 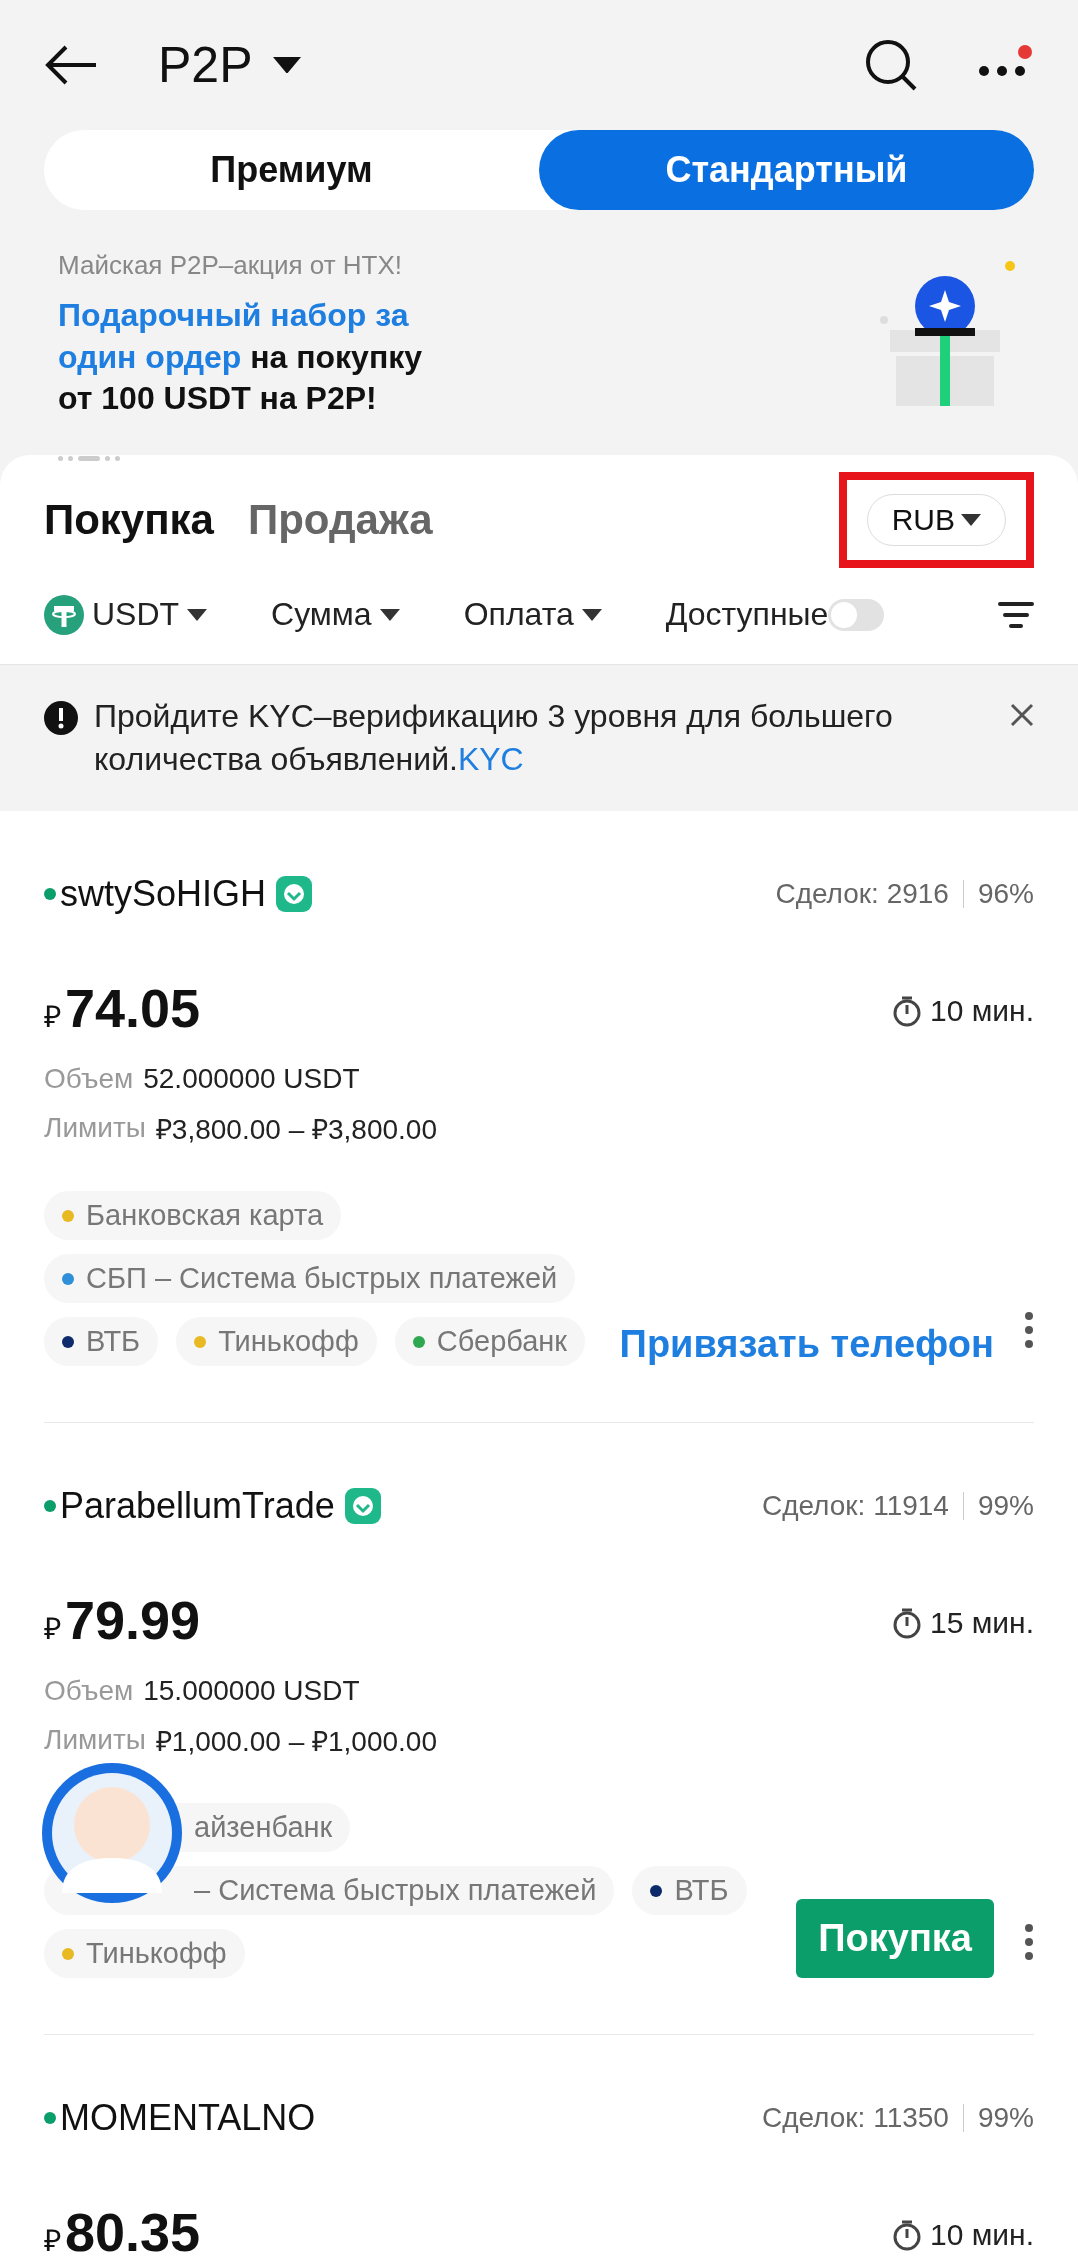 I want to click on mode-tab: Стандартный, so click(x=786, y=170).